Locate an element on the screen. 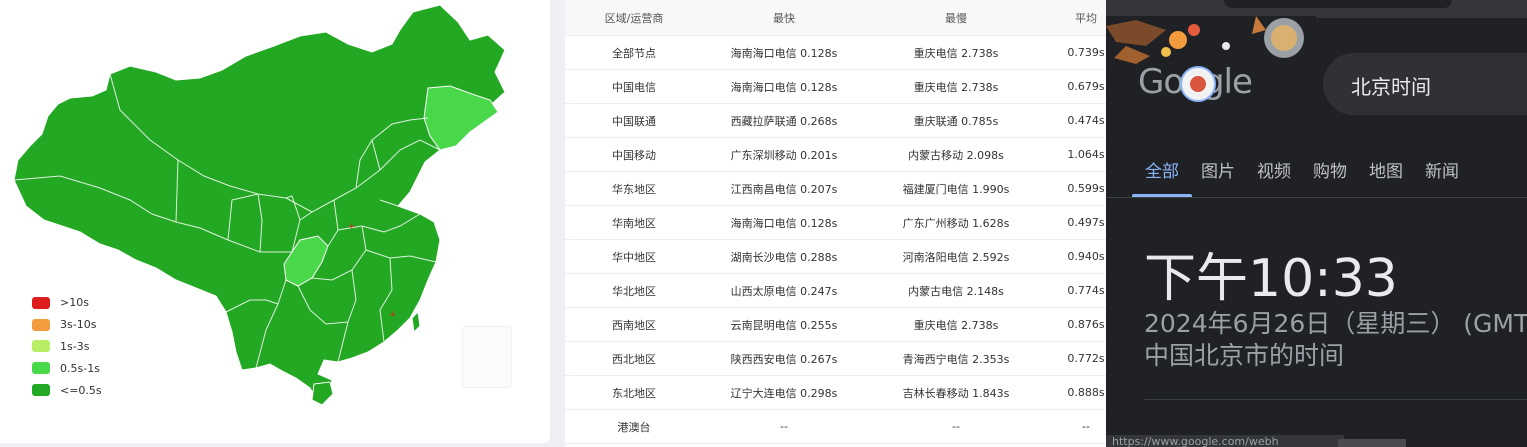 Image resolution: width=1527 pixels, height=447 pixels. cell-region: 西南地区 is located at coordinates (634, 324).